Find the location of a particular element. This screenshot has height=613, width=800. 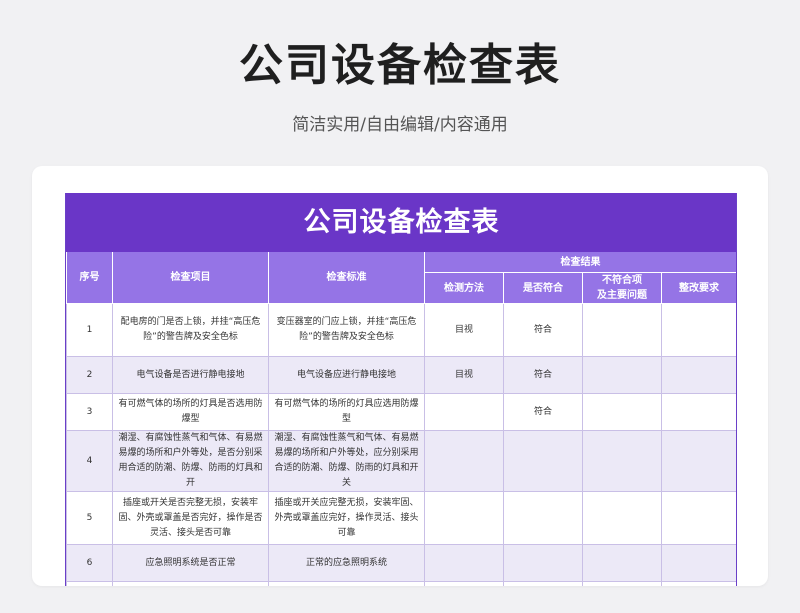

cell-standard-text: 插座或开关应完整无损，安装牢固、外壳或罩盖应完好，操作灵活、接头可靠 is located at coordinates (346, 517).